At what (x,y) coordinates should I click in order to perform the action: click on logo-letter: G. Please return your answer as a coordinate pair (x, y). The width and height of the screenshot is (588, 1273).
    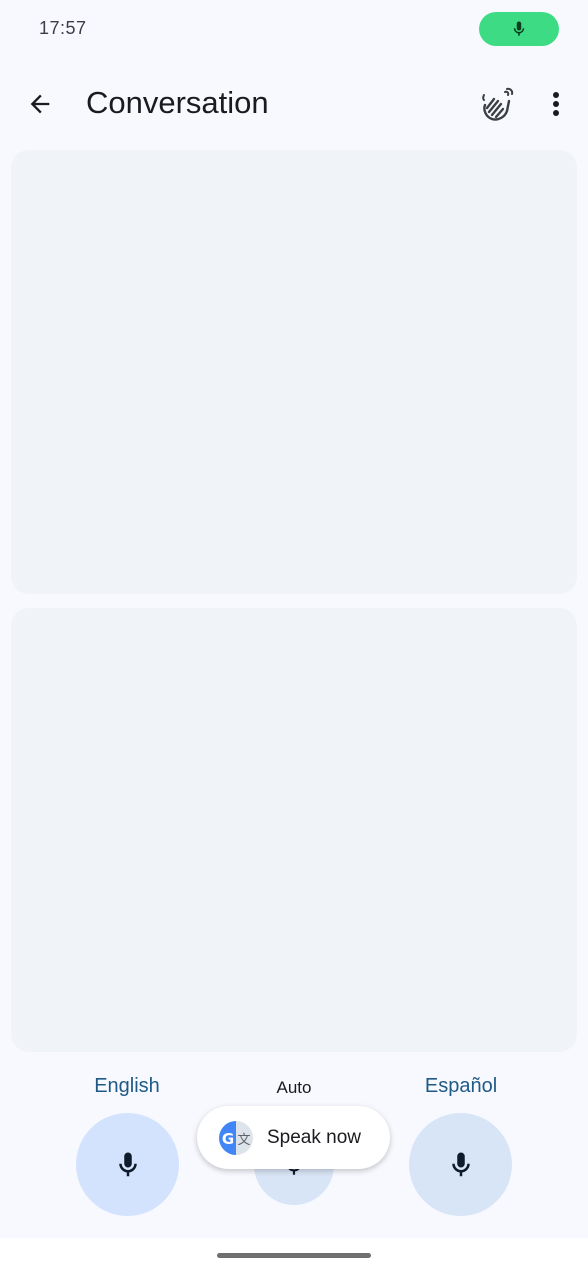
    Looking at the image, I should click on (228, 1139).